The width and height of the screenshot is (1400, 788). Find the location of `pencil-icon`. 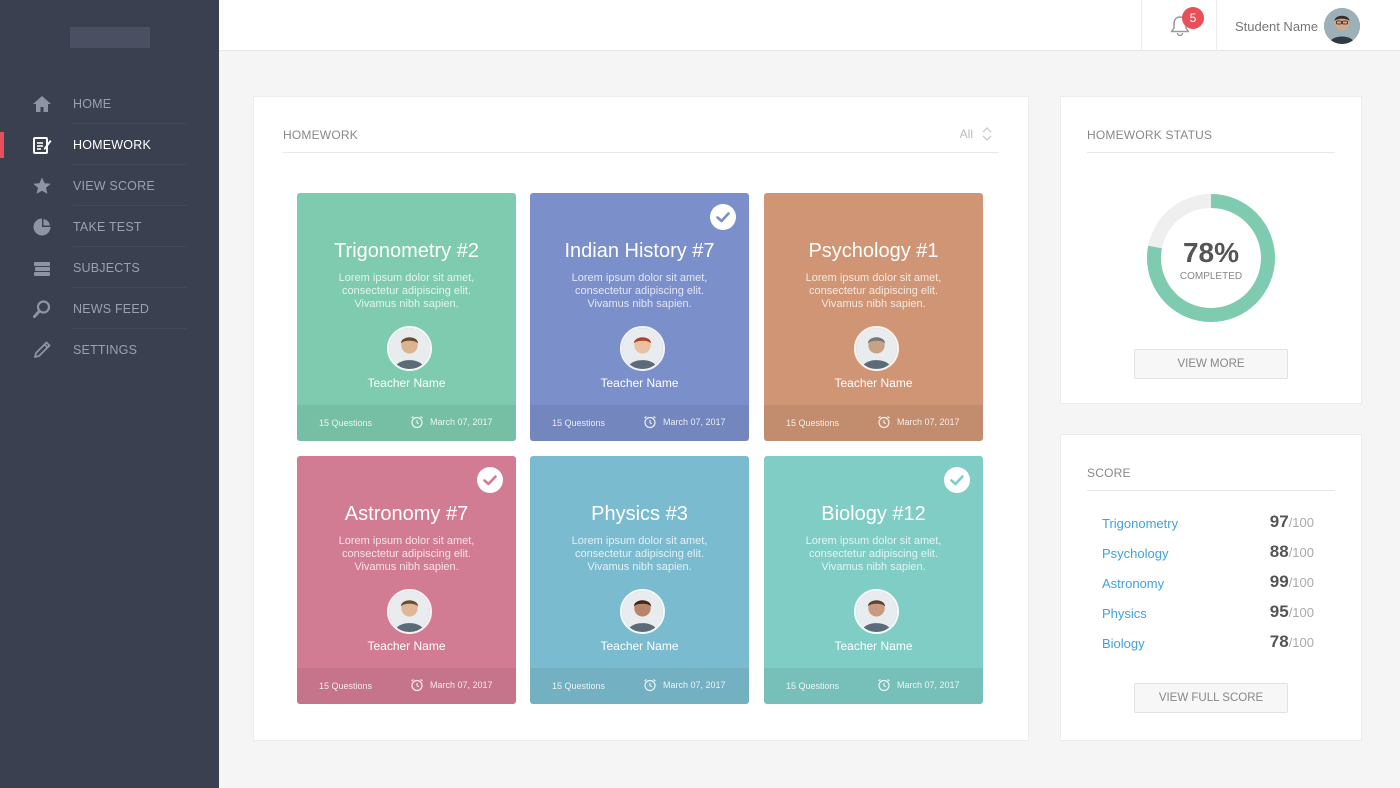

pencil-icon is located at coordinates (42, 350).